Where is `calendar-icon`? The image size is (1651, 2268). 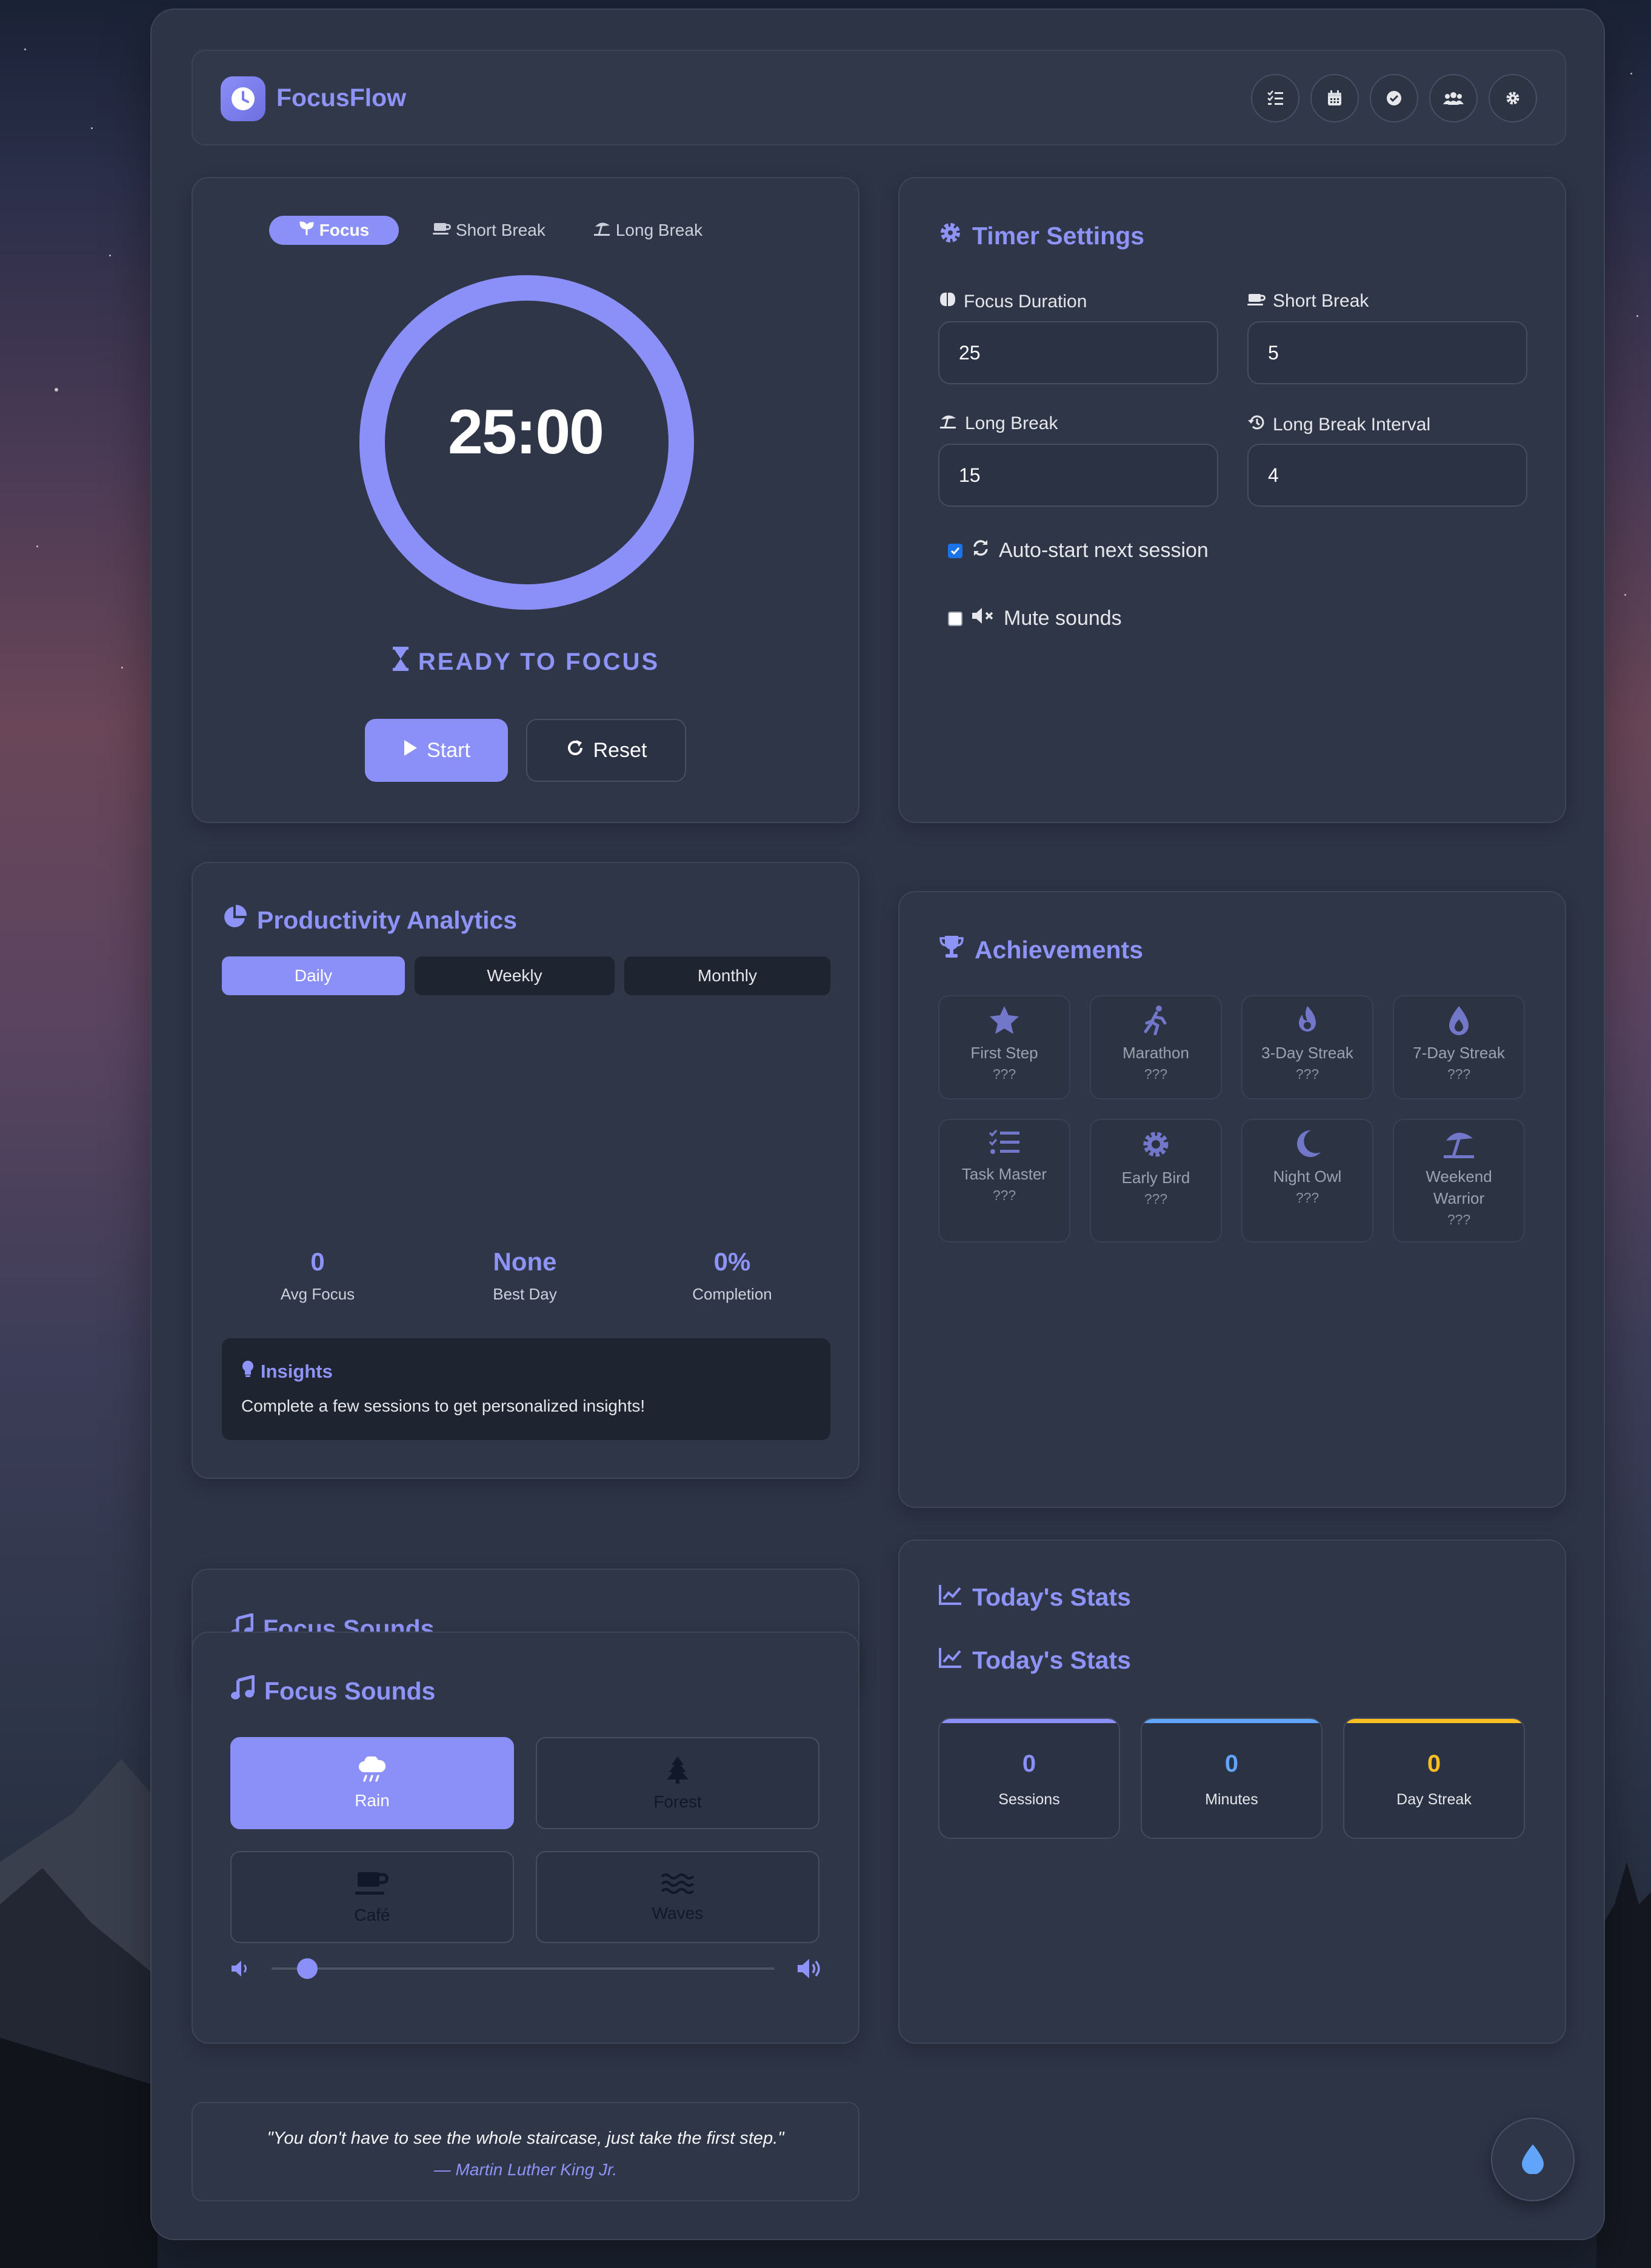
calendar-icon is located at coordinates (1334, 98).